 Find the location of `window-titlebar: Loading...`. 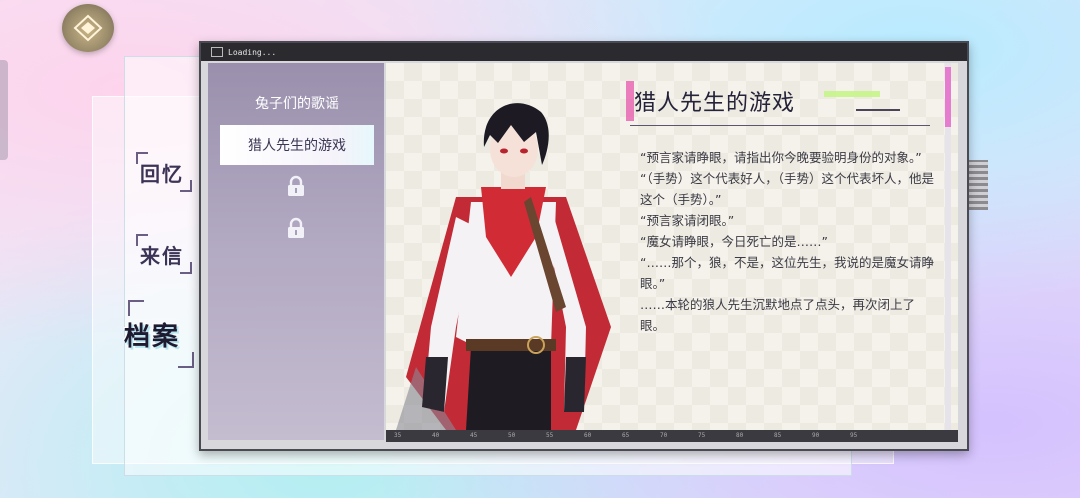

window-titlebar: Loading... is located at coordinates (584, 52).